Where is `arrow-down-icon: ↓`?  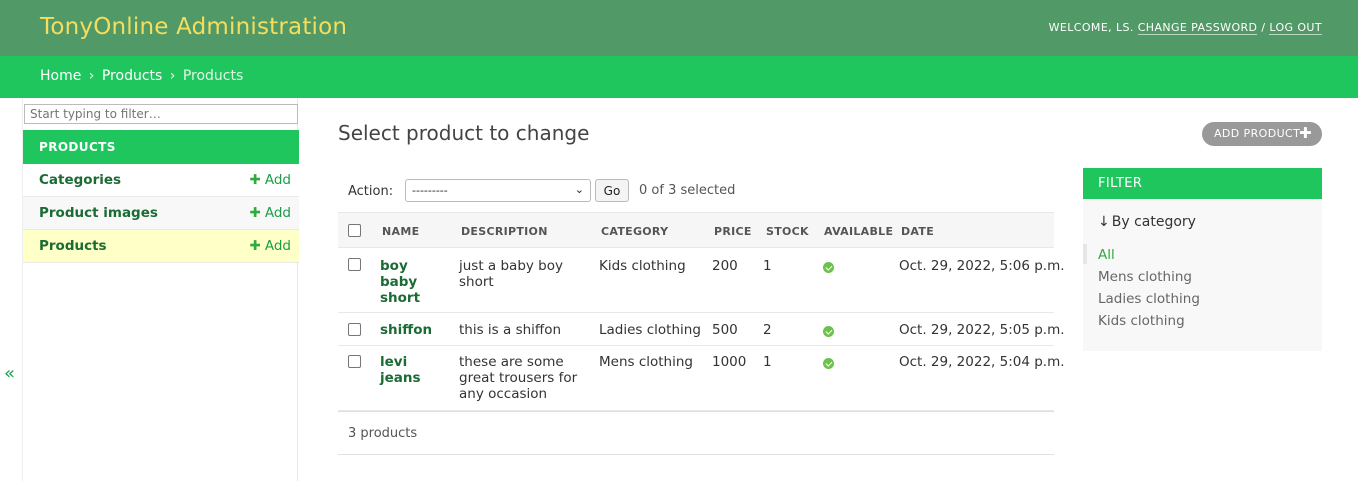 arrow-down-icon: ↓ is located at coordinates (1104, 222).